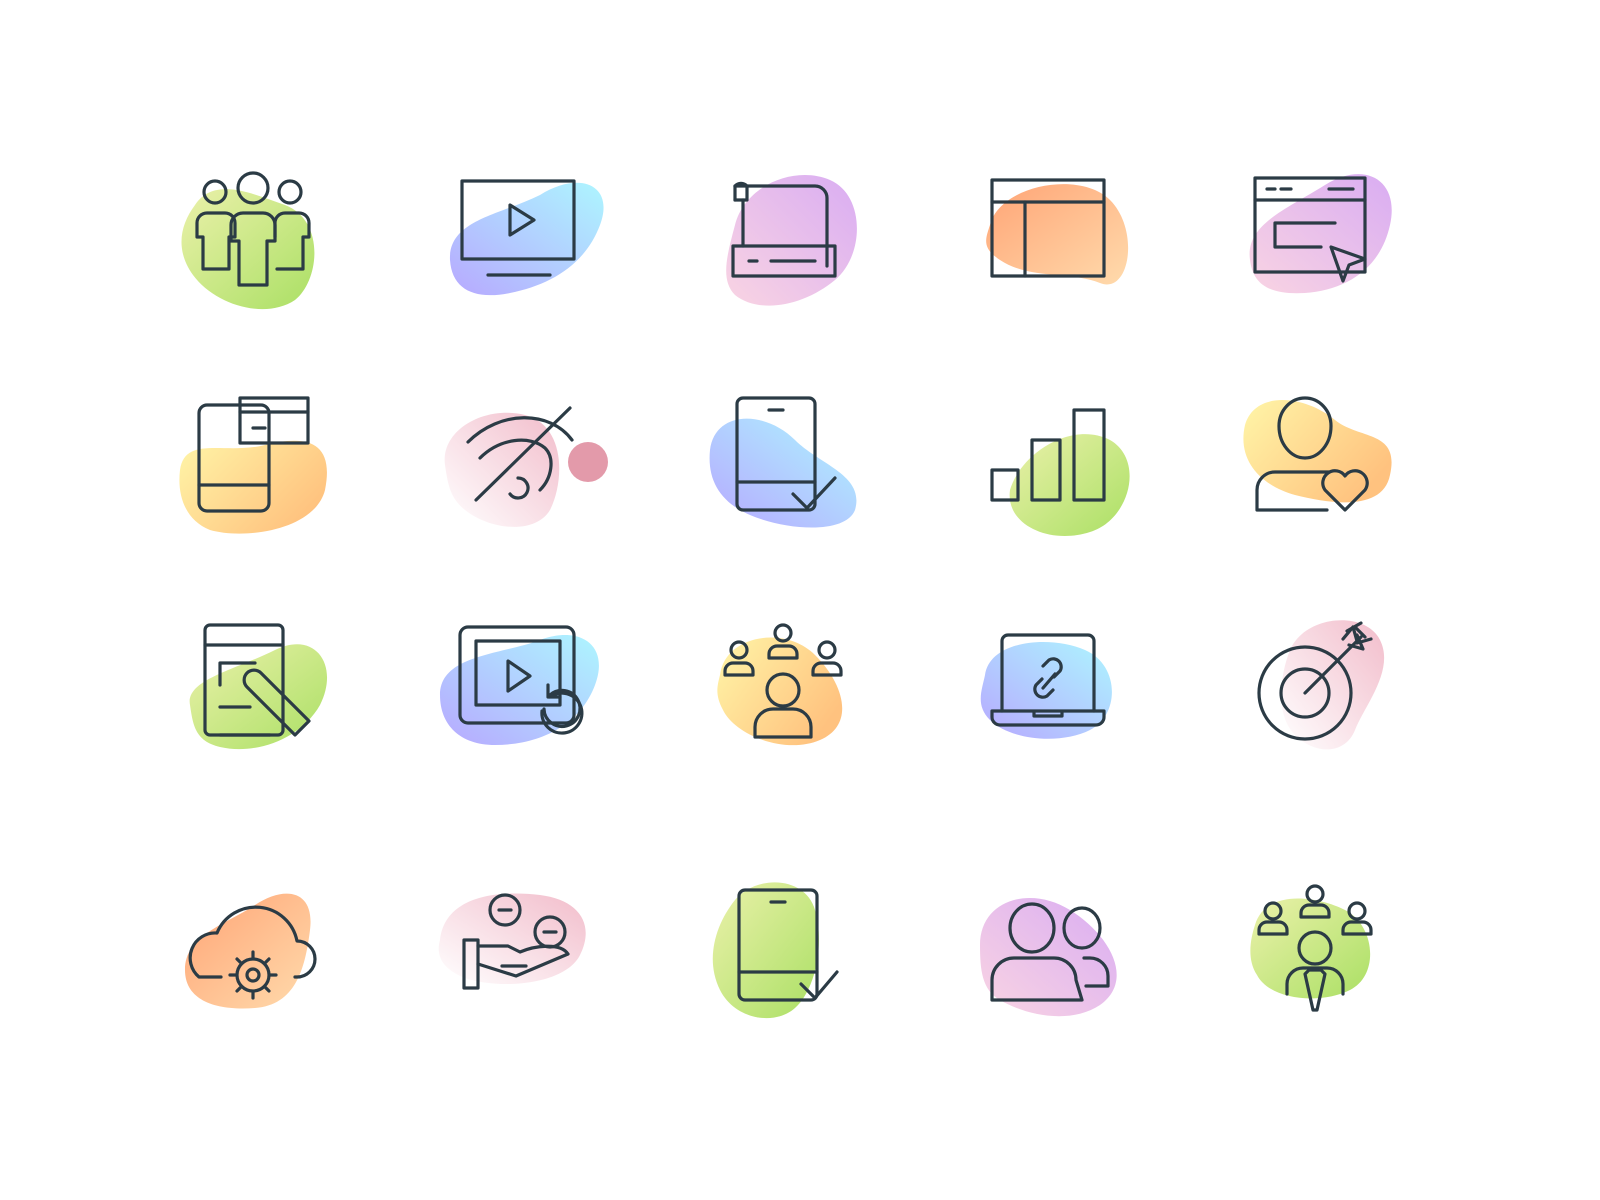 The image size is (1600, 1200). What do you see at coordinates (785, 470) in the screenshot?
I see `mobile-check-icon` at bounding box center [785, 470].